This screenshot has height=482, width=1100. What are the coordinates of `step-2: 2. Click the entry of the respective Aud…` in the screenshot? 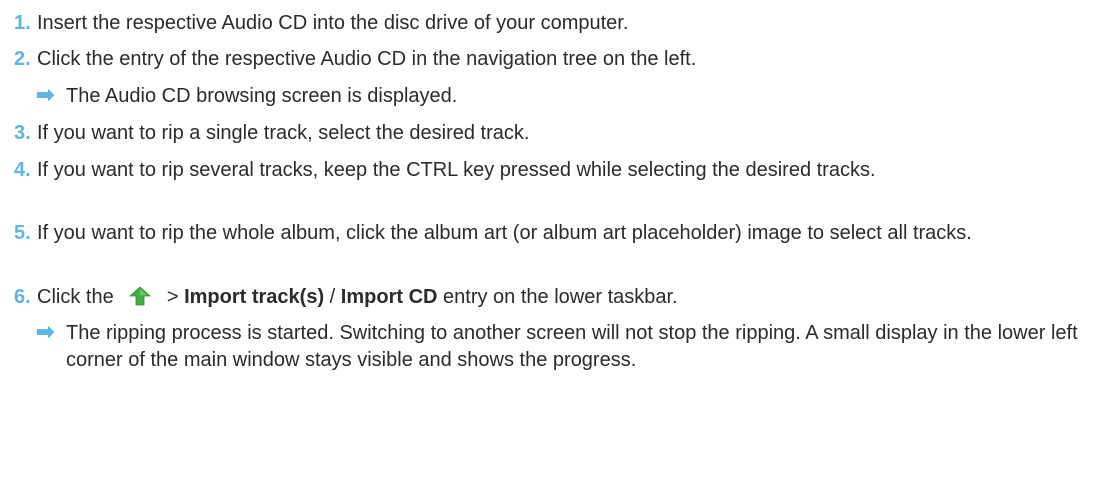 It's located at (543, 59).